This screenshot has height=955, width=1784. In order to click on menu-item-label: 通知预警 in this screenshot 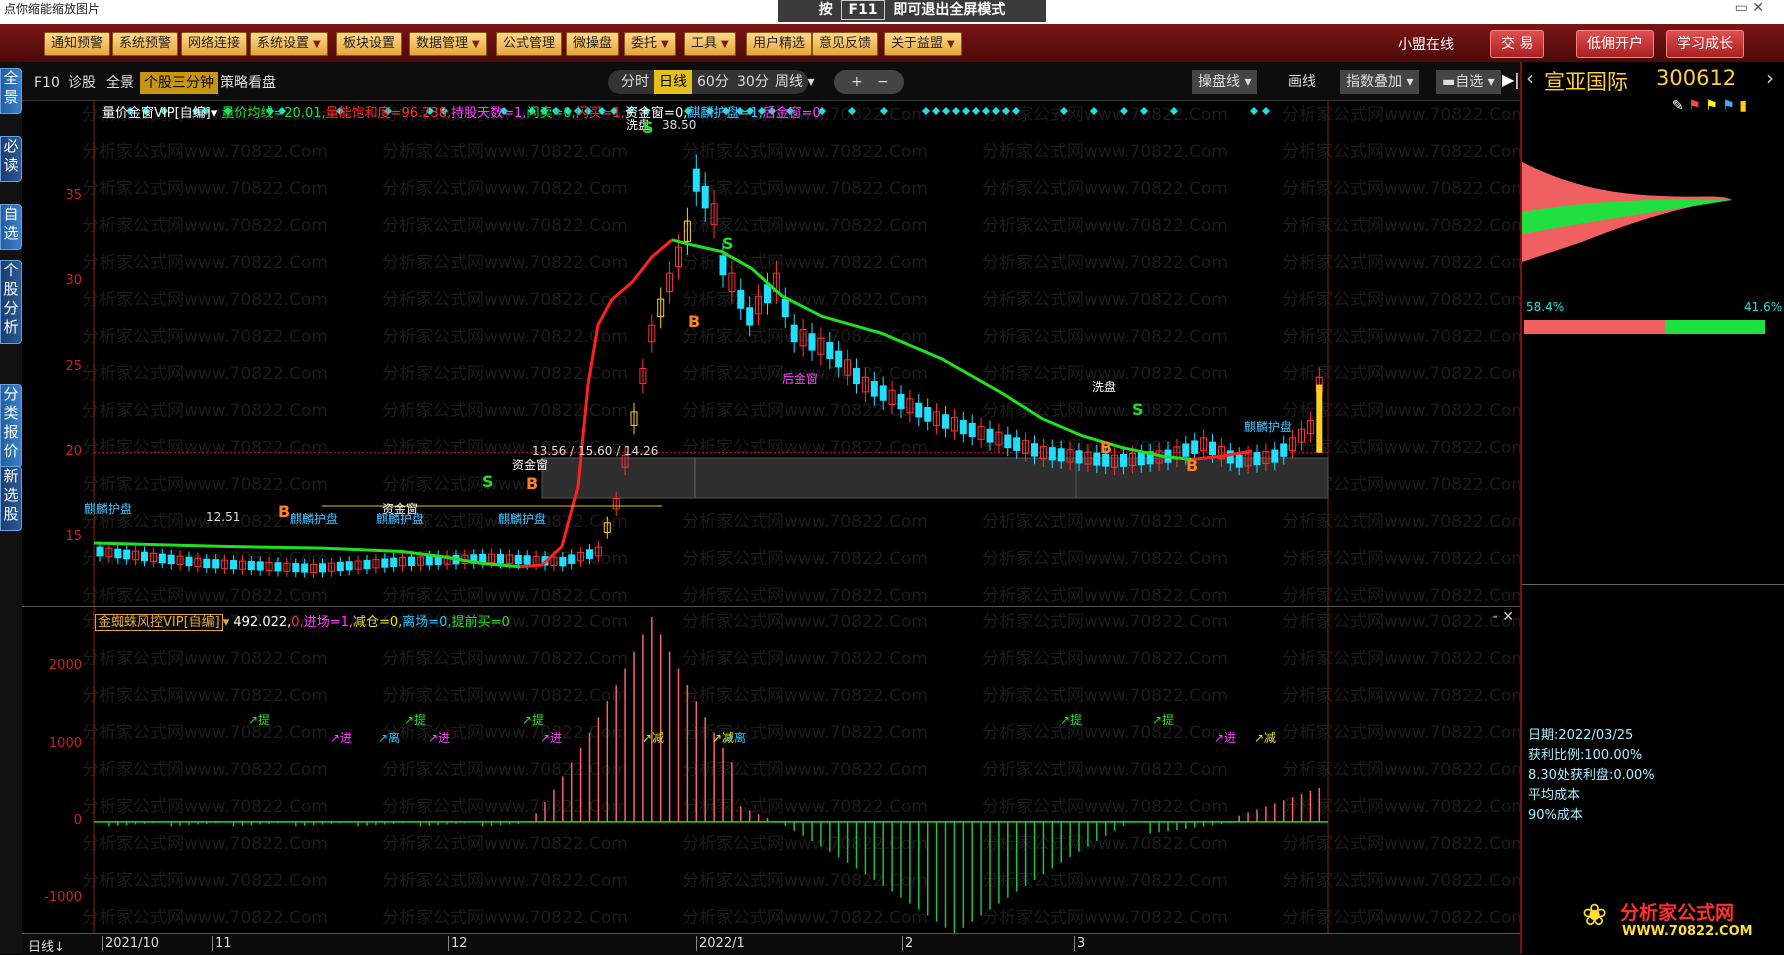, I will do `click(77, 43)`.